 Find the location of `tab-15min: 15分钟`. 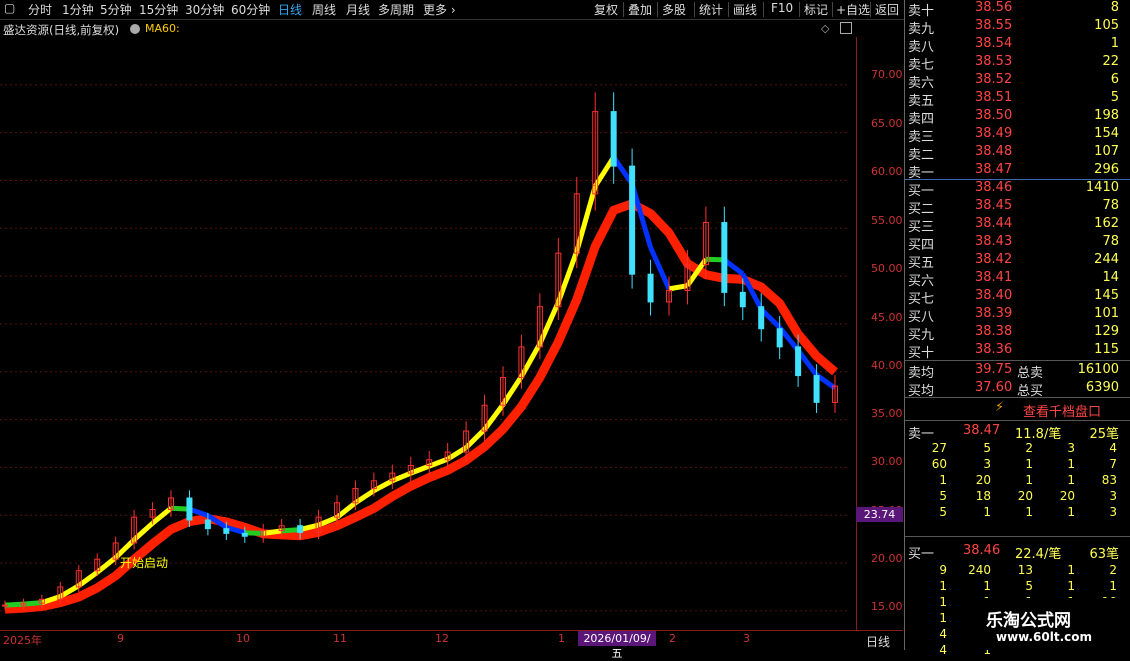

tab-15min: 15分钟 is located at coordinates (158, 9).